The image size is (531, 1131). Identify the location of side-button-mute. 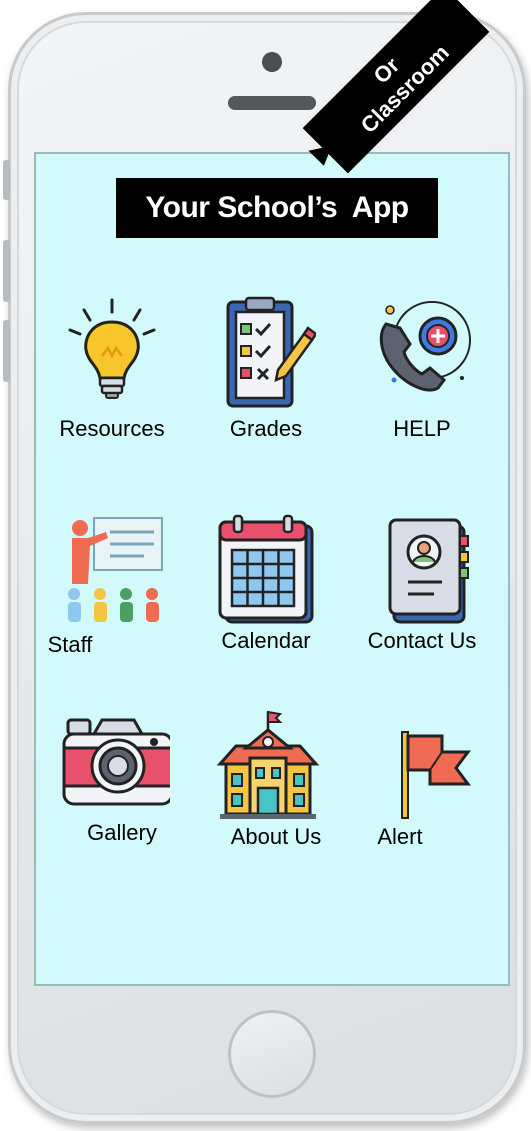
(6, 180).